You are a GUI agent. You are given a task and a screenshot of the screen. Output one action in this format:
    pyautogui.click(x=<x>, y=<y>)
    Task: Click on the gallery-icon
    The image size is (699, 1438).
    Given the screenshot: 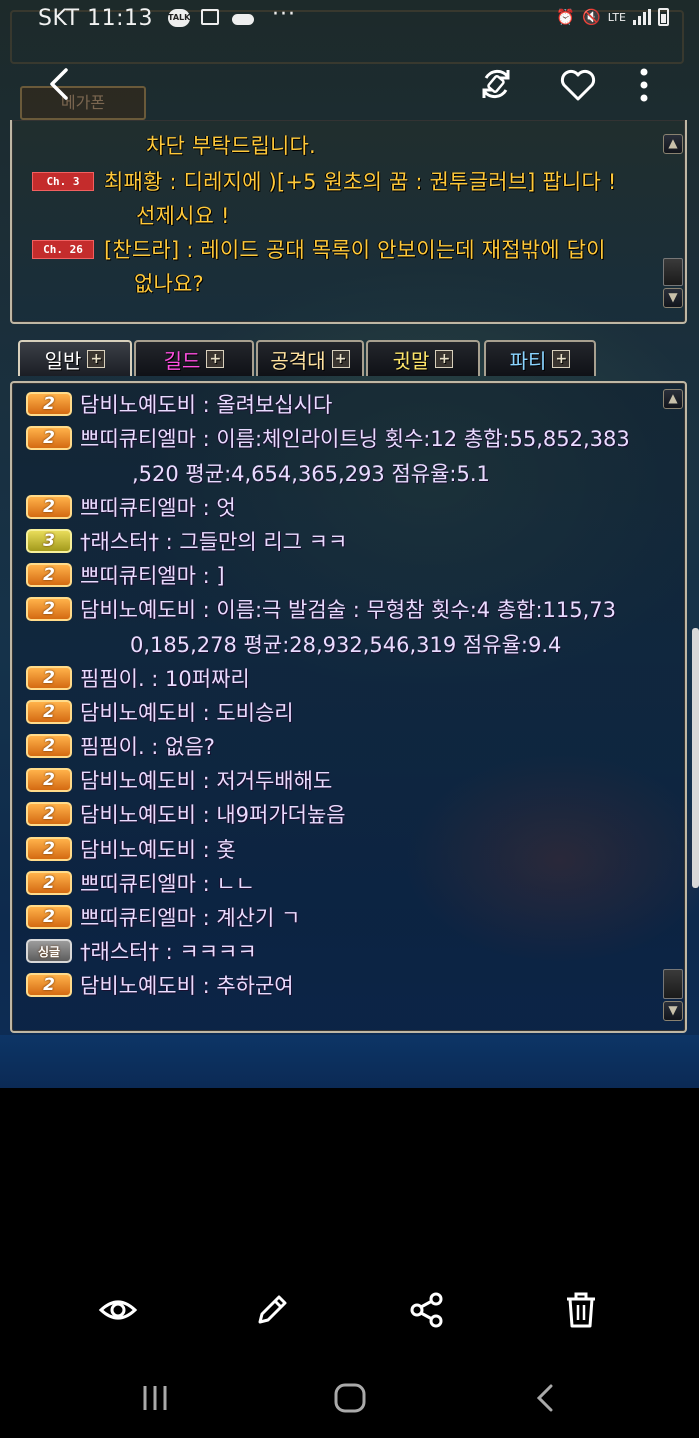 What is the action you would take?
    pyautogui.click(x=210, y=17)
    